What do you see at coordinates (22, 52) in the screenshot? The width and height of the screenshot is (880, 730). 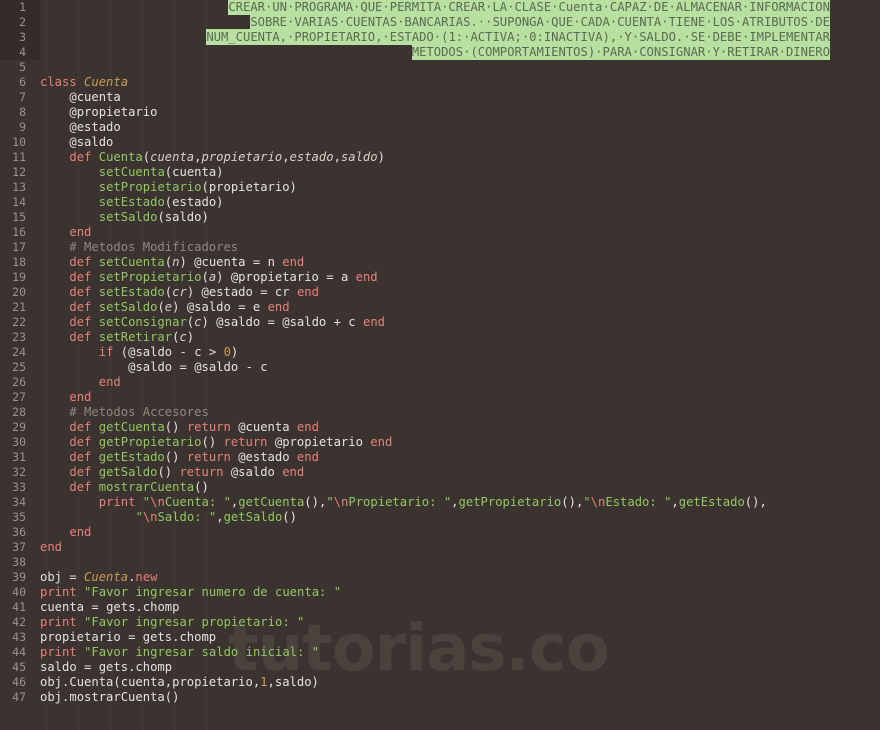 I see `line-number: 4` at bounding box center [22, 52].